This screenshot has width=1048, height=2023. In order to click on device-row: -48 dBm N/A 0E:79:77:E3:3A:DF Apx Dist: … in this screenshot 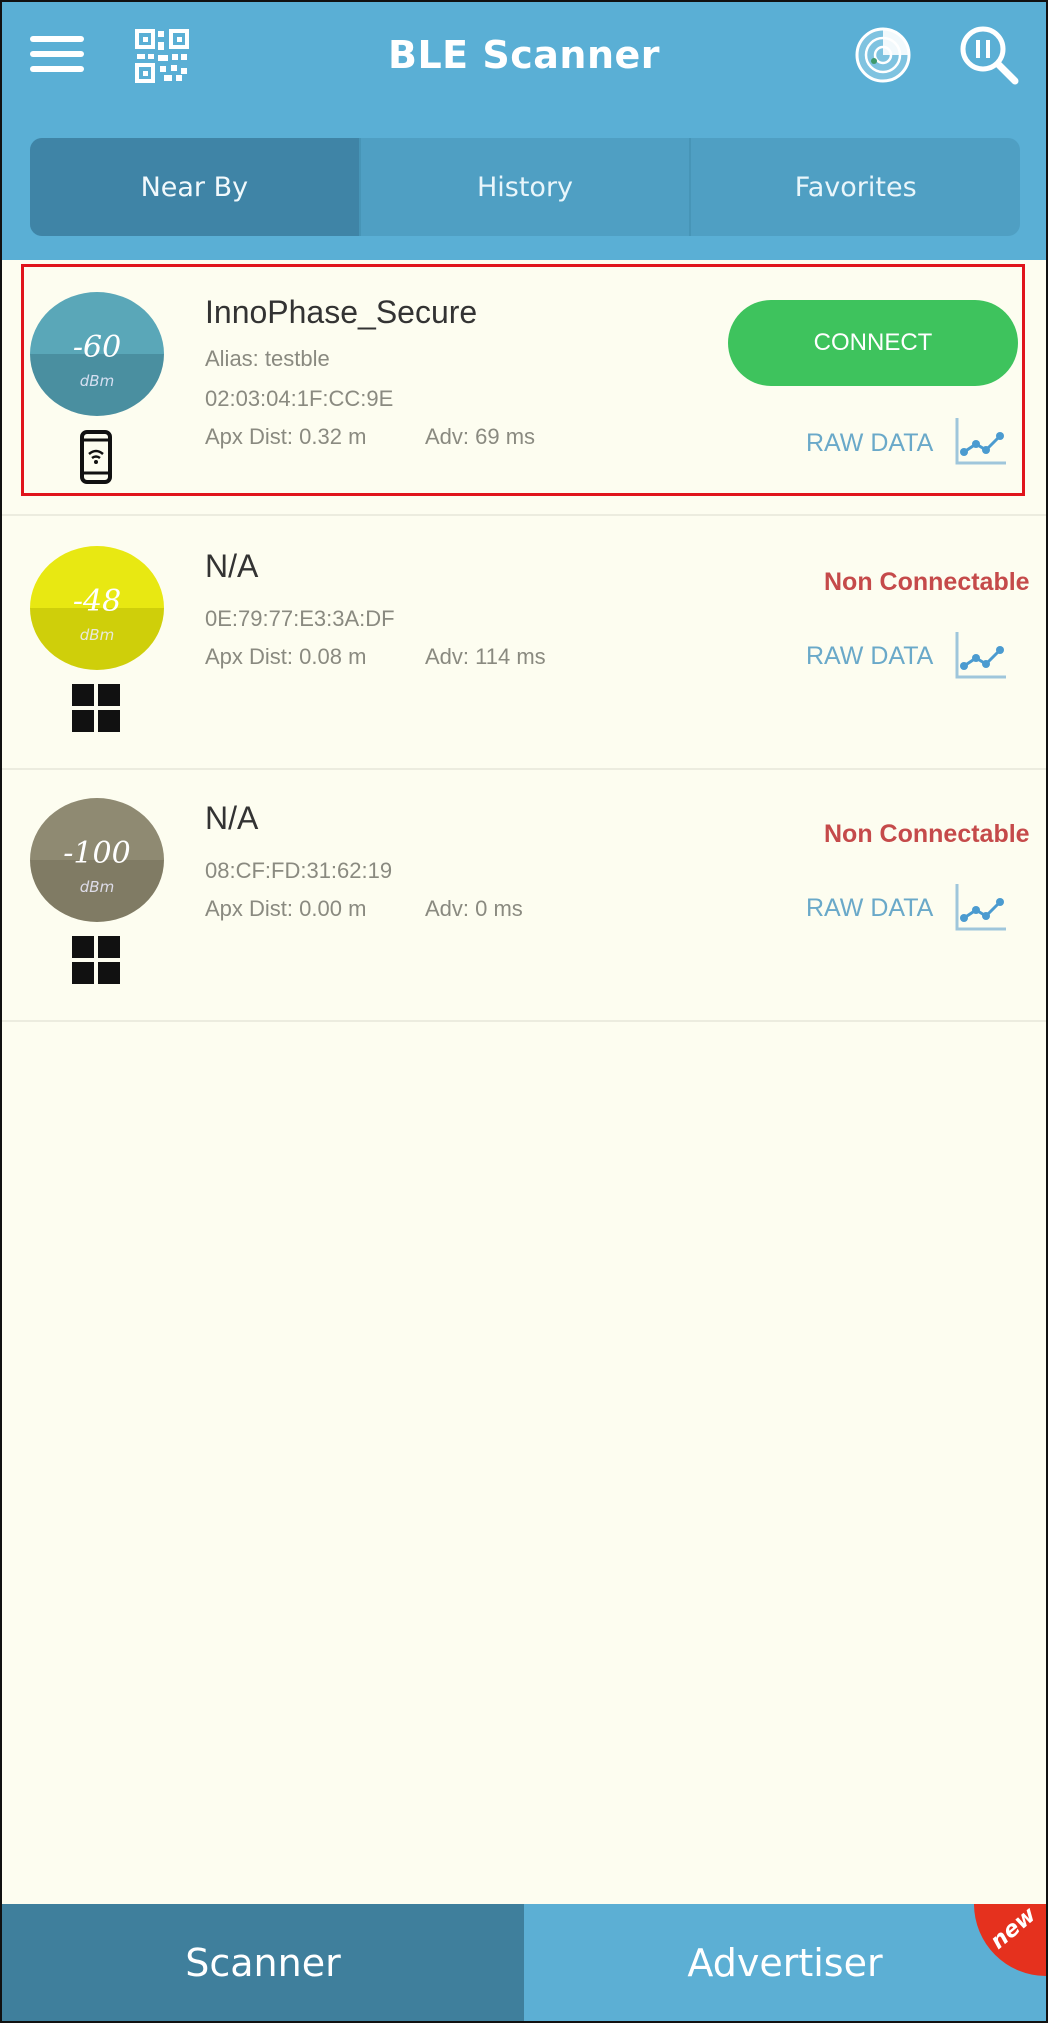, I will do `click(524, 644)`.